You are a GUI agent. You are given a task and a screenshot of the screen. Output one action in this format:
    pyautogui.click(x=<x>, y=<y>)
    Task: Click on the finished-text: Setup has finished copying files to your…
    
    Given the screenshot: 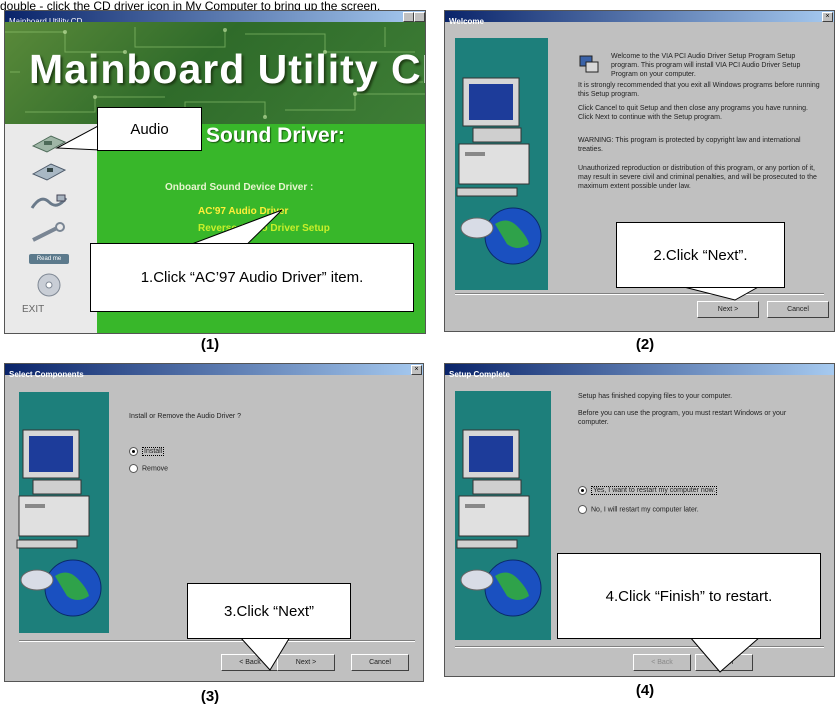 What is the action you would take?
    pyautogui.click(x=655, y=396)
    